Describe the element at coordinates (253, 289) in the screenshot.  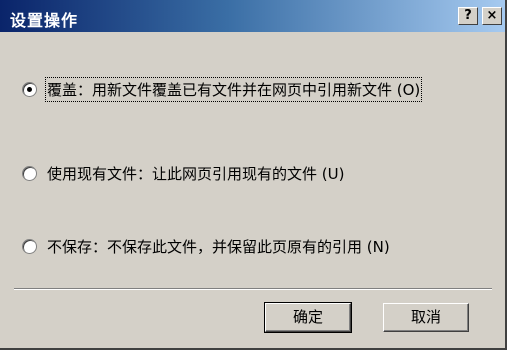
I see `separator` at that location.